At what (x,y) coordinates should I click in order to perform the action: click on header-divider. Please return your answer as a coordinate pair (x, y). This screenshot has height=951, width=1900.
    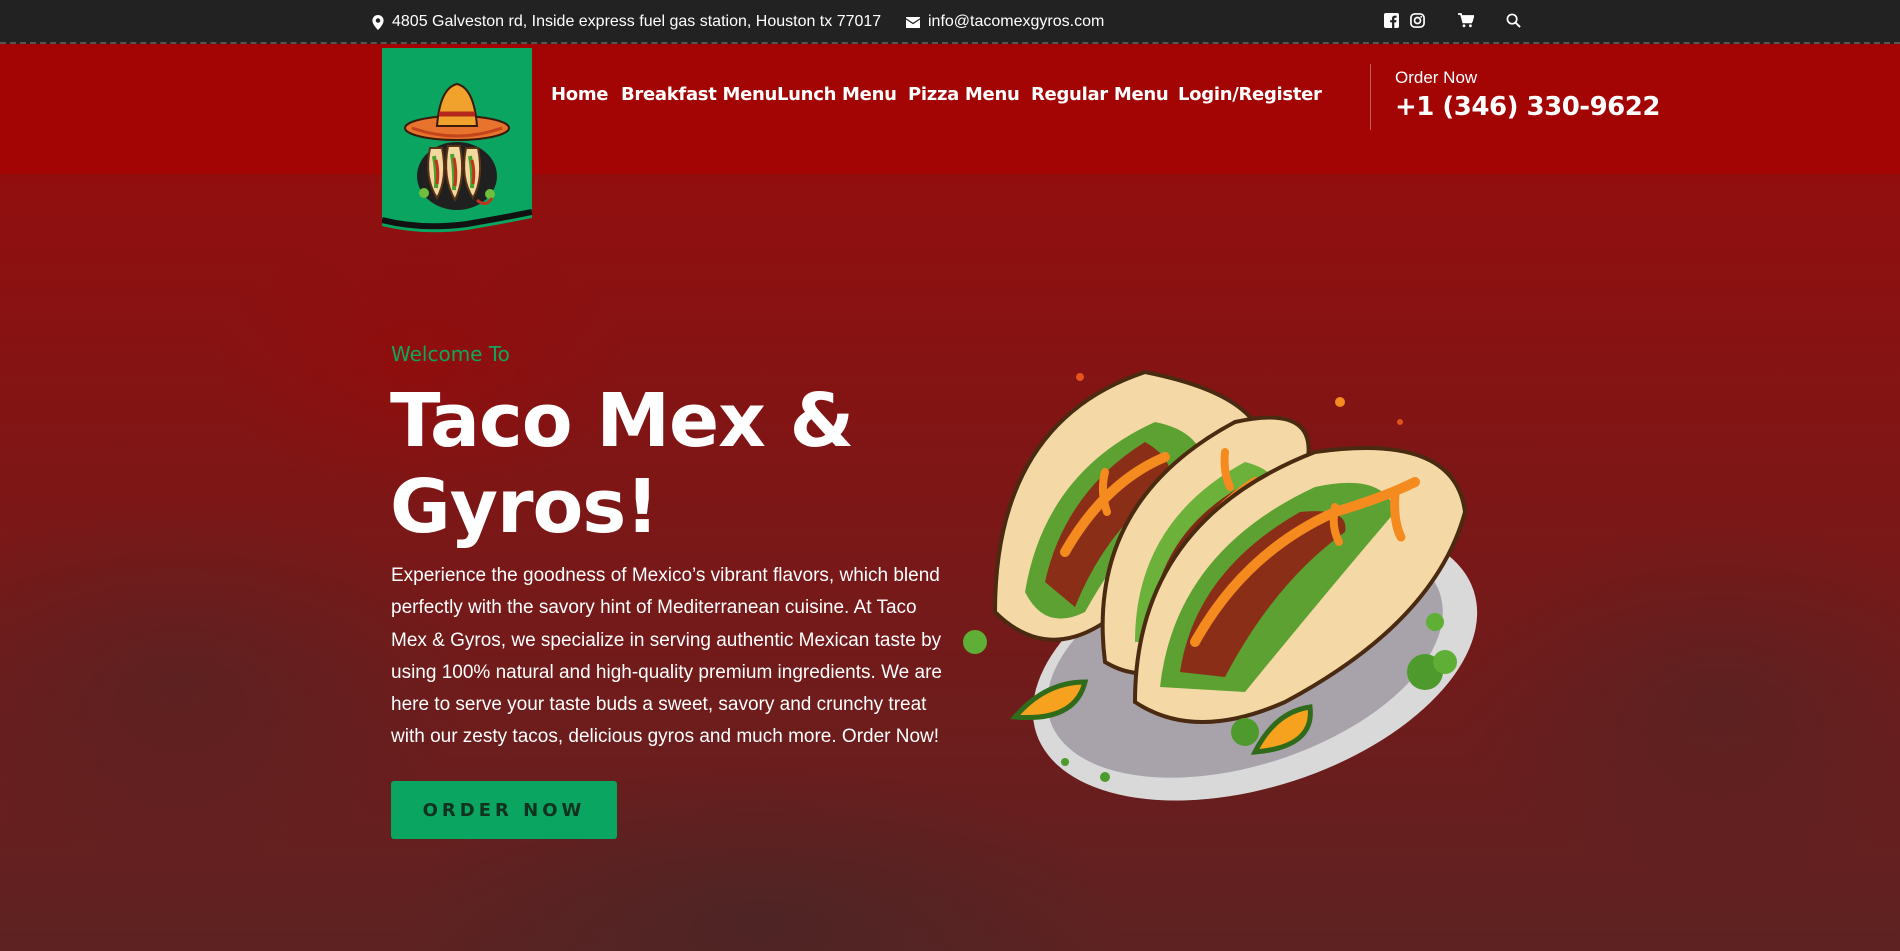
    Looking at the image, I should click on (1370, 97).